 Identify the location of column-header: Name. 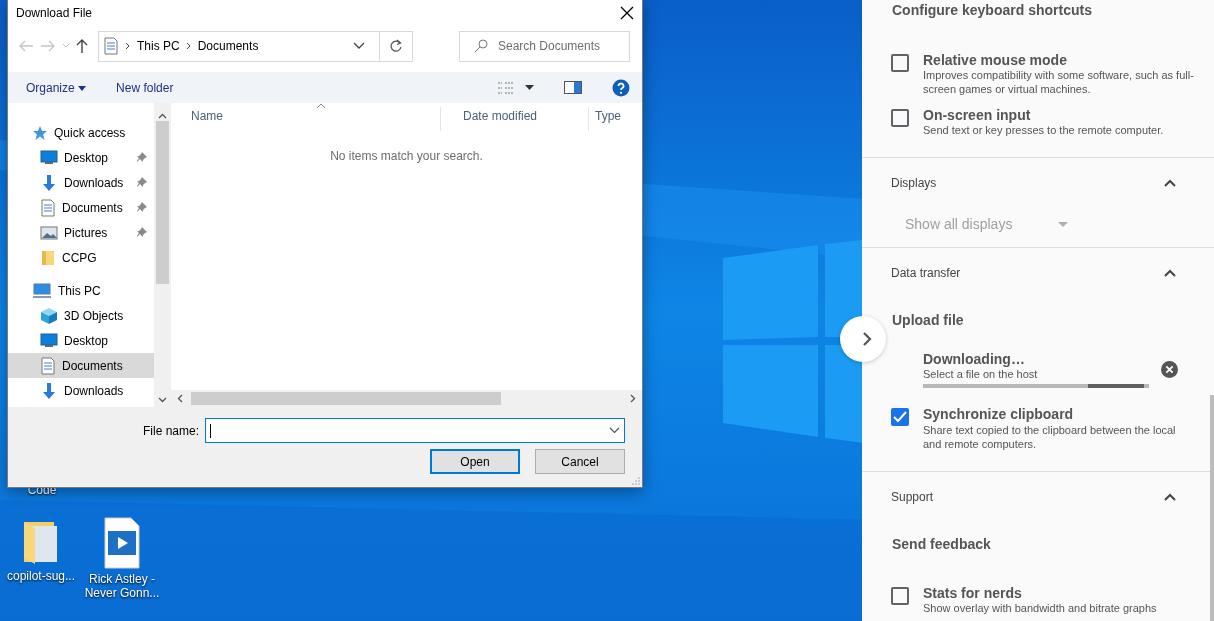
(306, 119).